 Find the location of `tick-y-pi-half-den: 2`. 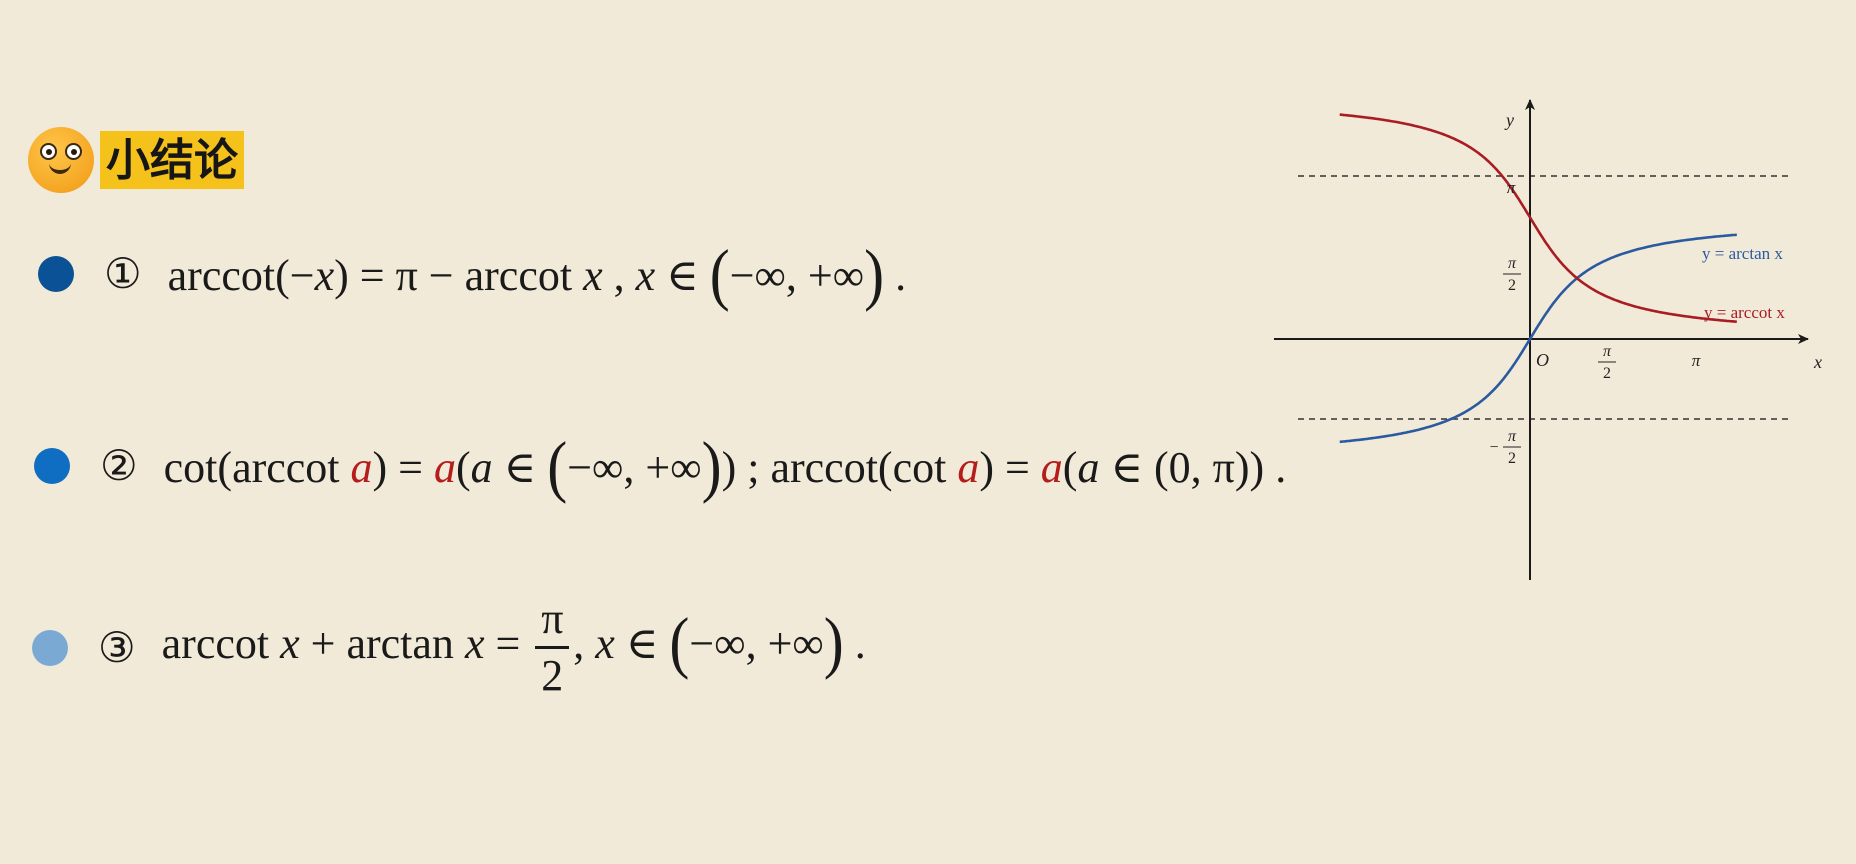

tick-y-pi-half-den: 2 is located at coordinates (1512, 285).